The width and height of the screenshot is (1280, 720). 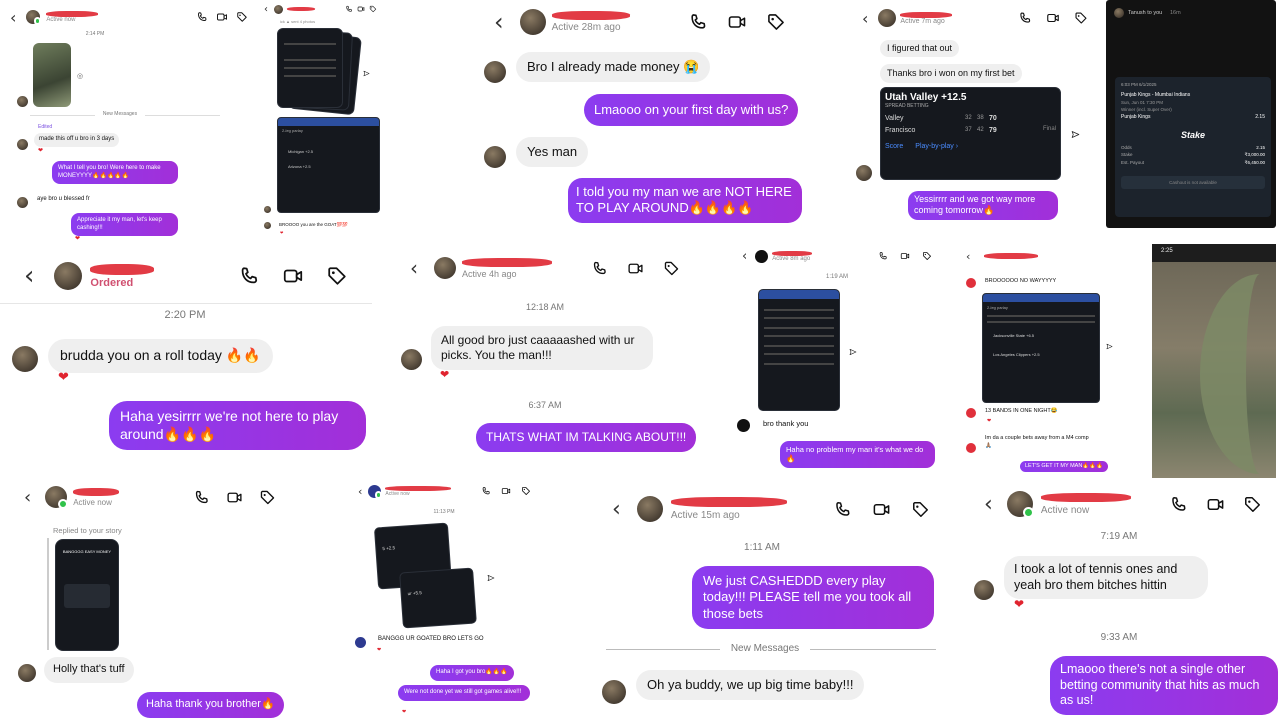 What do you see at coordinates (431, 639) in the screenshot?
I see `message-in: BANGGG UR GOATED BRO LETS GO` at bounding box center [431, 639].